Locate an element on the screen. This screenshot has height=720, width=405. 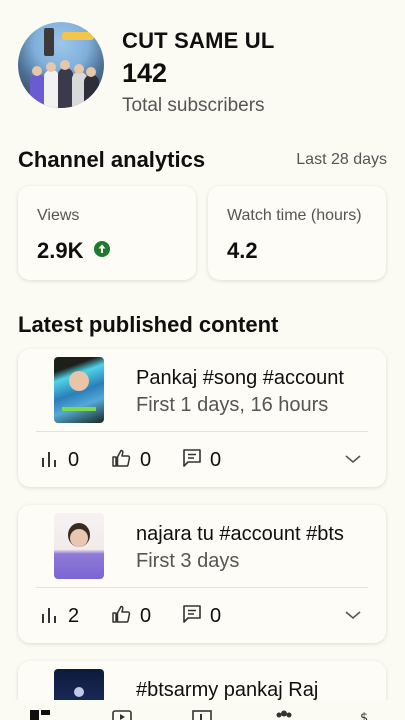
video-title: #btsarmy pankaj Raj is located at coordinates (227, 690).